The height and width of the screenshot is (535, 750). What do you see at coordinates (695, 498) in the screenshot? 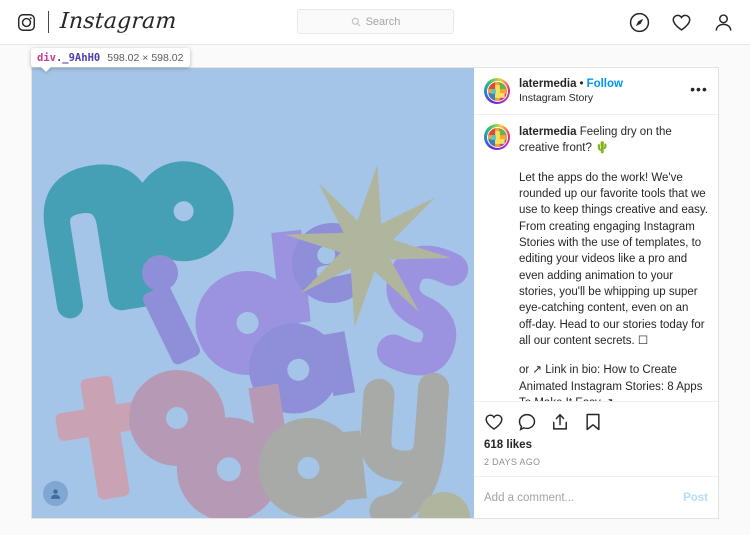
I see `post-comment-button: Post` at bounding box center [695, 498].